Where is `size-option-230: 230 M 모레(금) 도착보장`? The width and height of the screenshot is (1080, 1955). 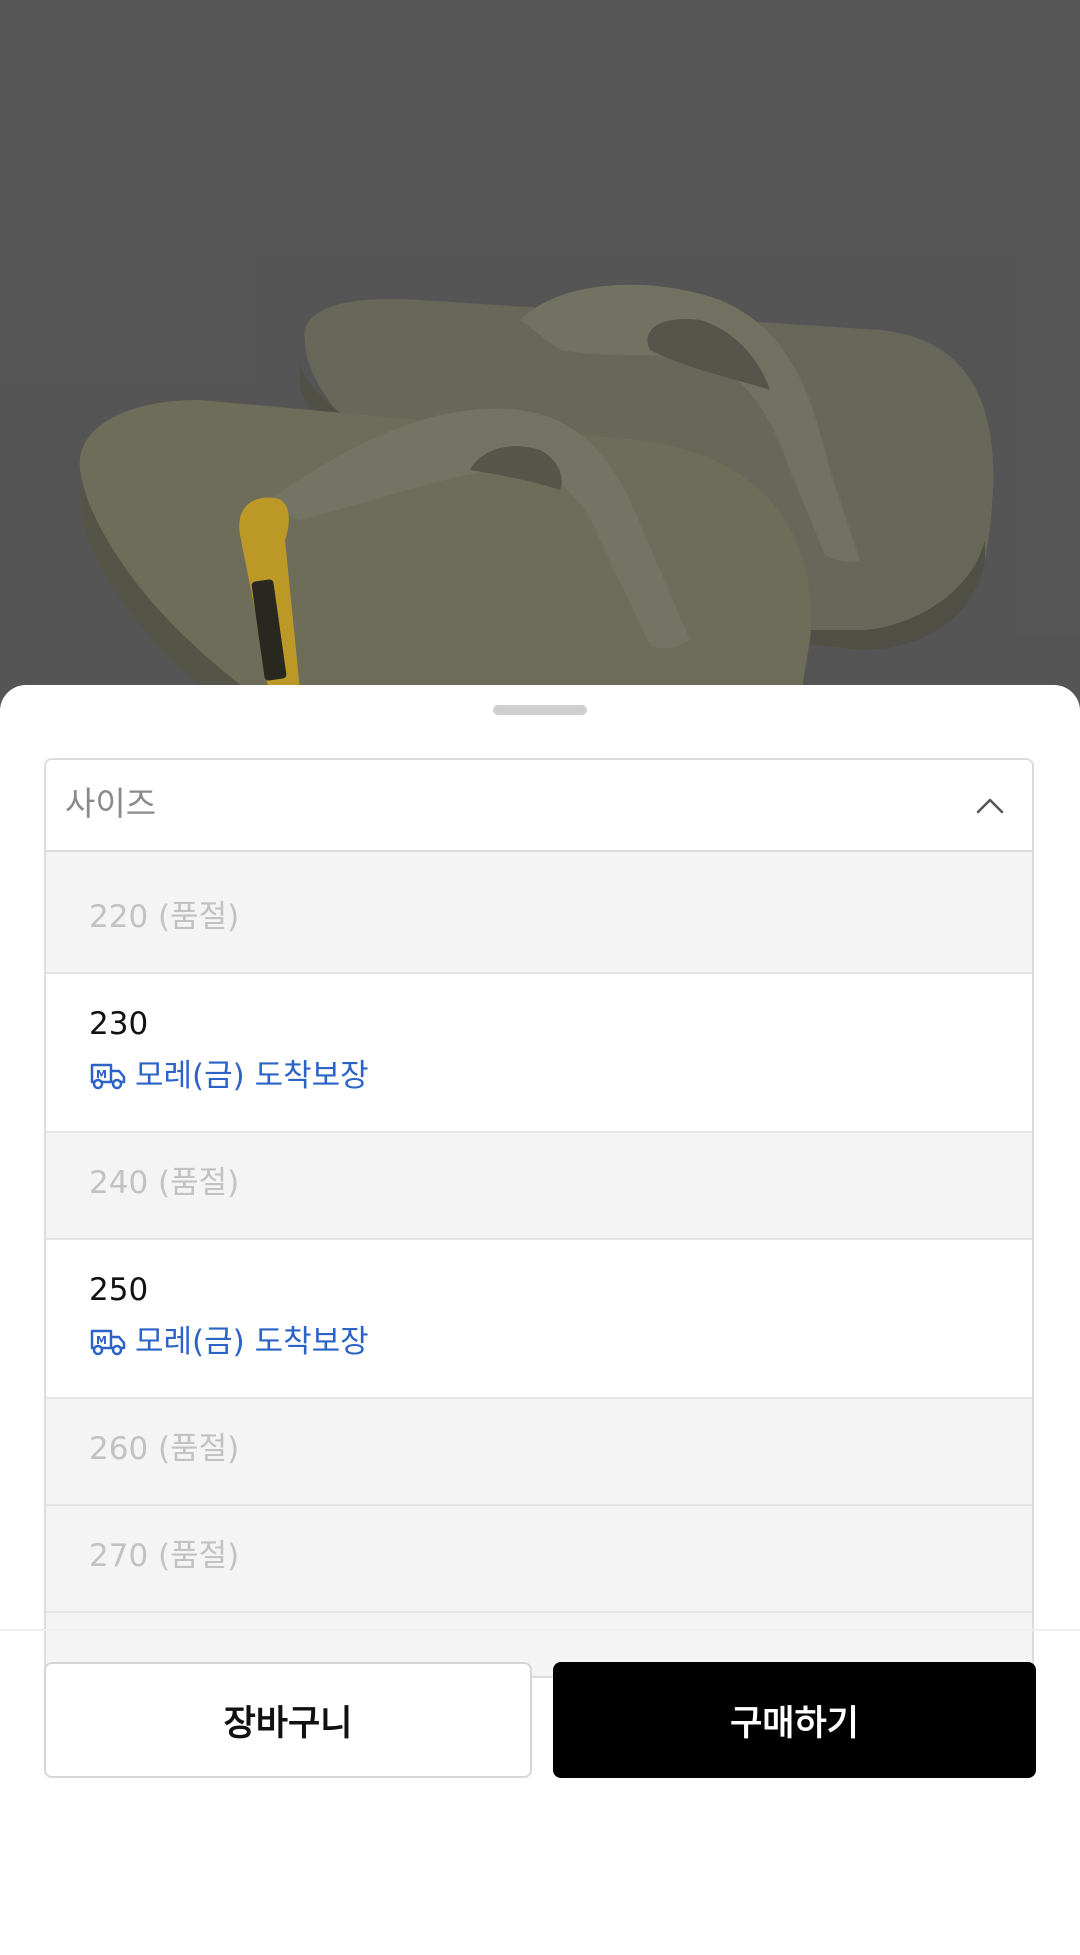
size-option-230: 230 M 모레(금) 도착보장 is located at coordinates (539, 1053).